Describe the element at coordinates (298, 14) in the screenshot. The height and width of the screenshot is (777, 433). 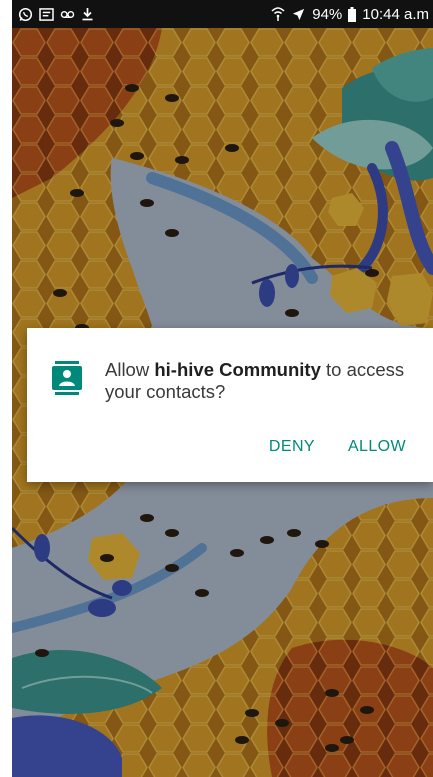
I see `airplane-mode-icon` at that location.